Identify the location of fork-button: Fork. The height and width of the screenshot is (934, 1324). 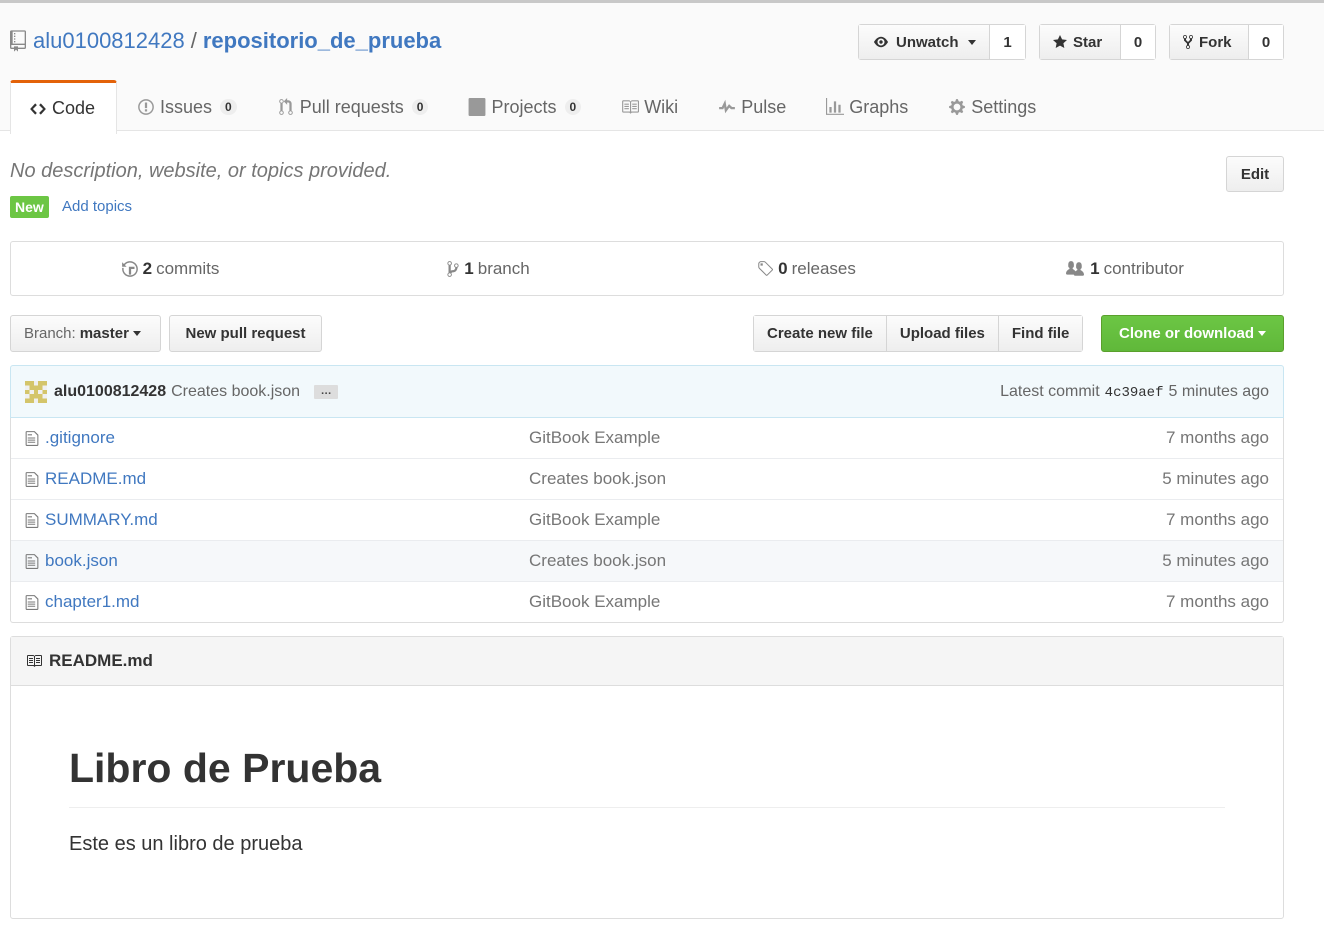
(1209, 42).